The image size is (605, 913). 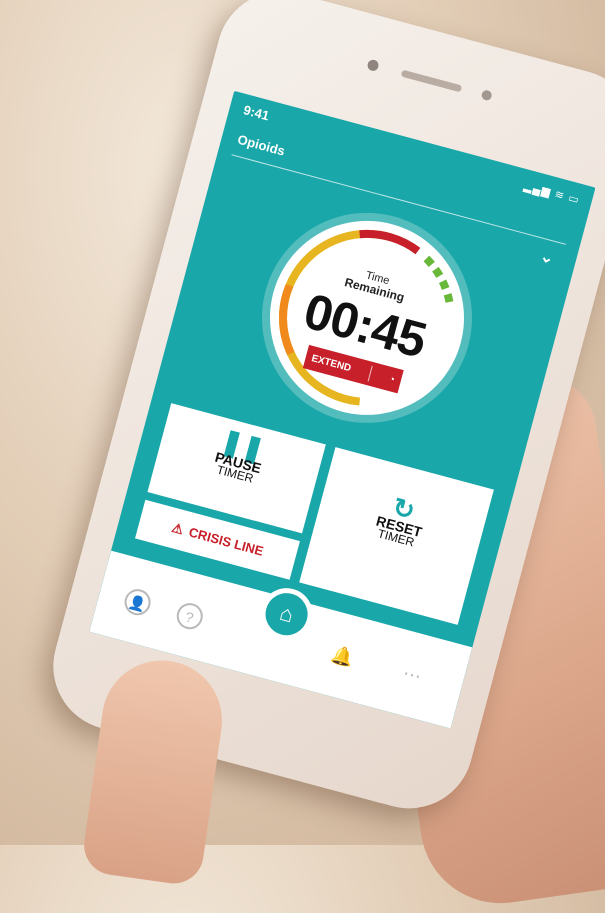 I want to click on crisis-line-label: CRISIS LINE, so click(x=226, y=541).